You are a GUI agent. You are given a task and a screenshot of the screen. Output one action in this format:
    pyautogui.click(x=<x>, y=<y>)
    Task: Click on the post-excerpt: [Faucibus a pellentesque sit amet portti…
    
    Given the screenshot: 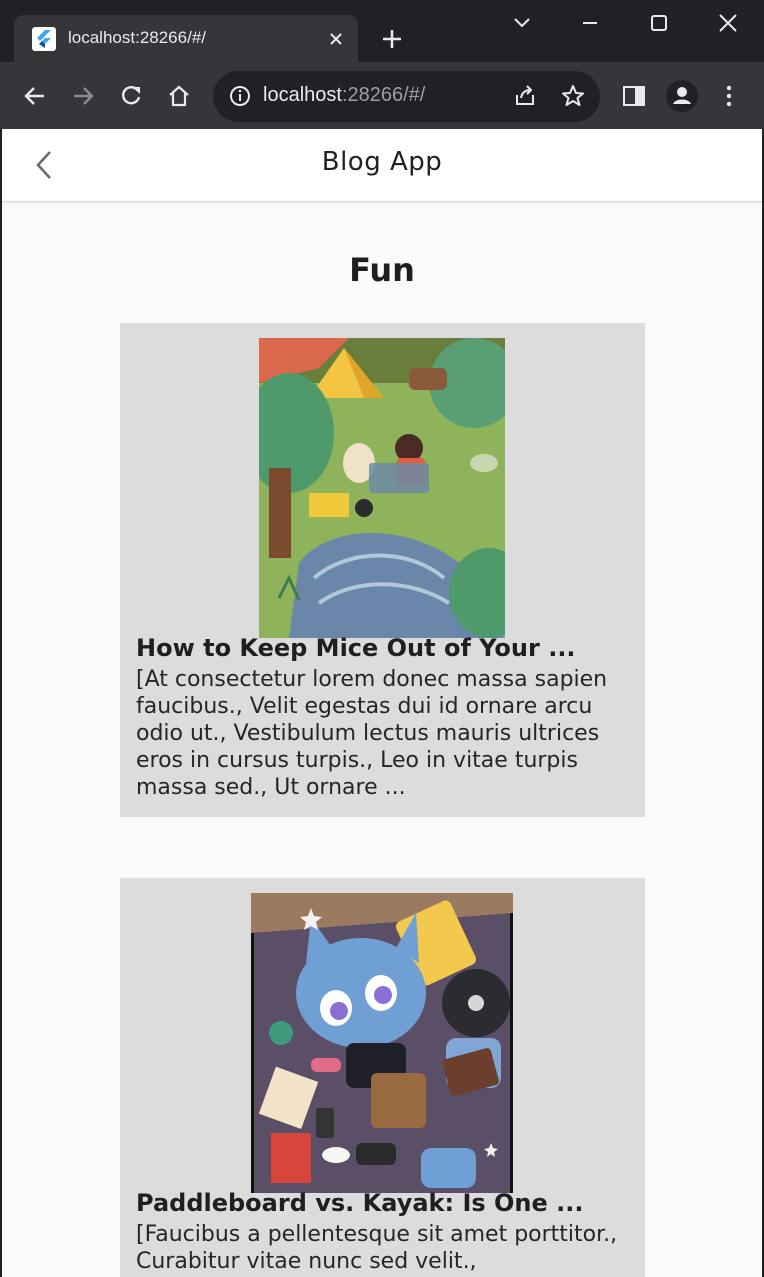 What is the action you would take?
    pyautogui.click(x=377, y=1248)
    